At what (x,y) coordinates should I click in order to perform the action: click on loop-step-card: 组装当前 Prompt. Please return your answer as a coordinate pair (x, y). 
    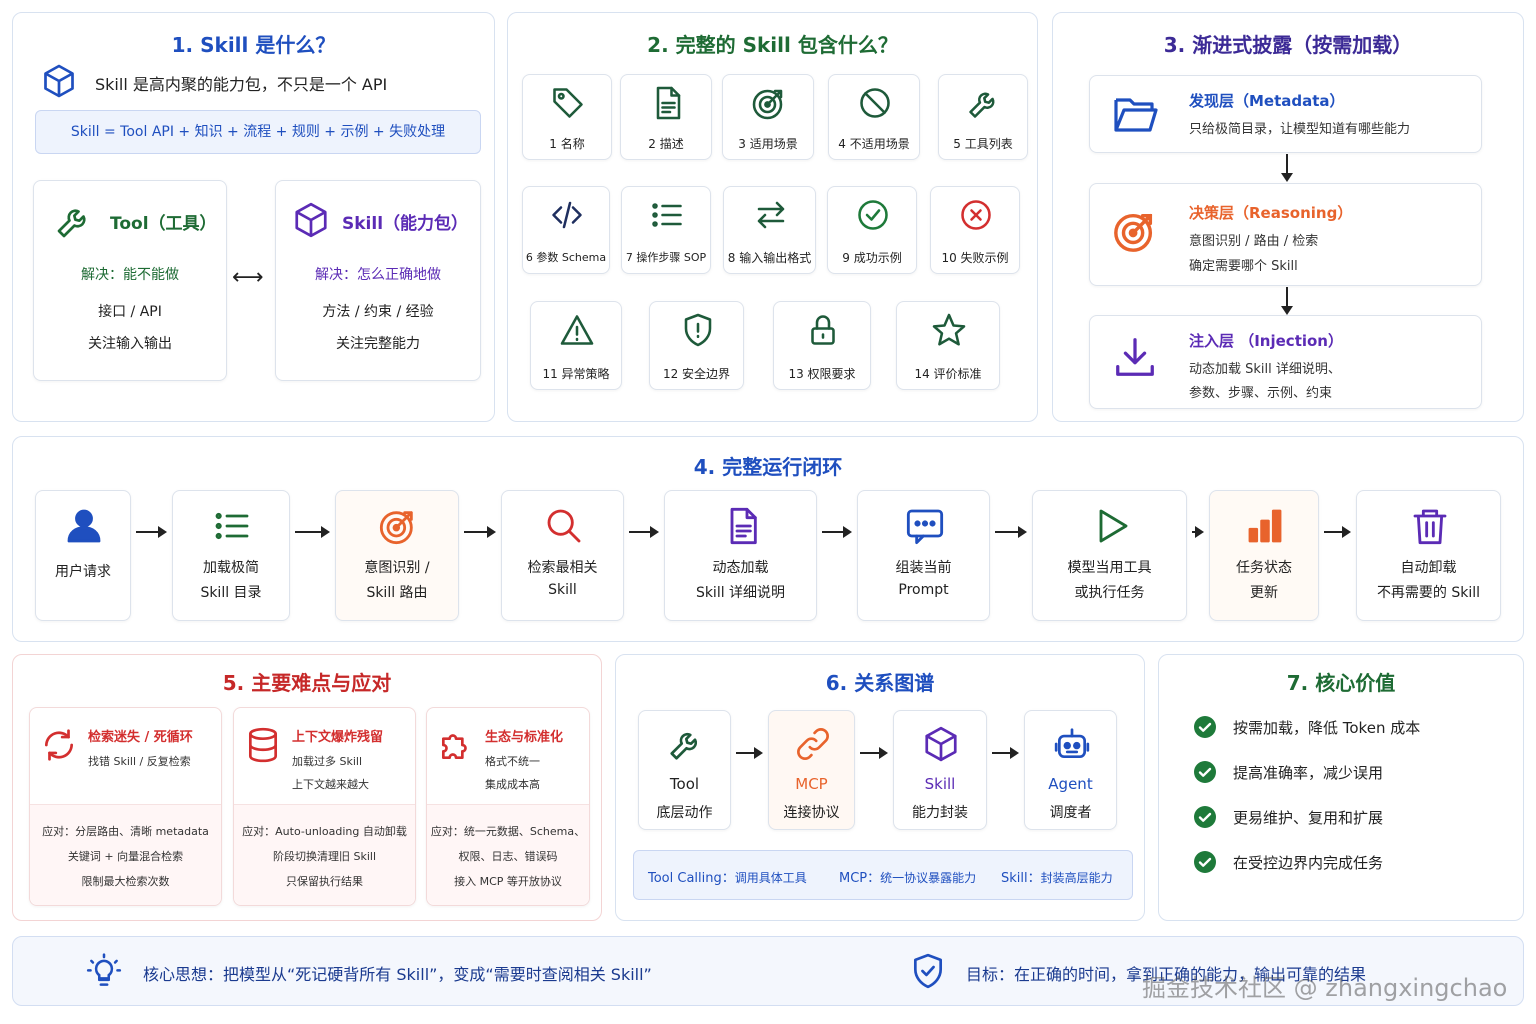
    Looking at the image, I should click on (923, 555).